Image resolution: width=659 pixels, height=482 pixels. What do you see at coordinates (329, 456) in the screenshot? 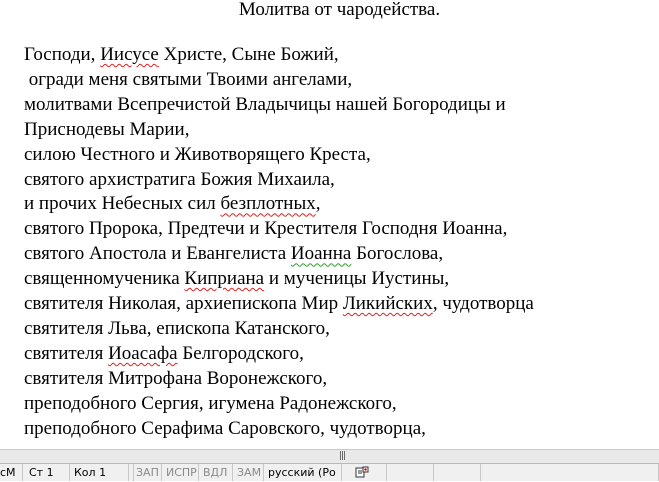
I see `horizontal-scrollbar: |||` at bounding box center [329, 456].